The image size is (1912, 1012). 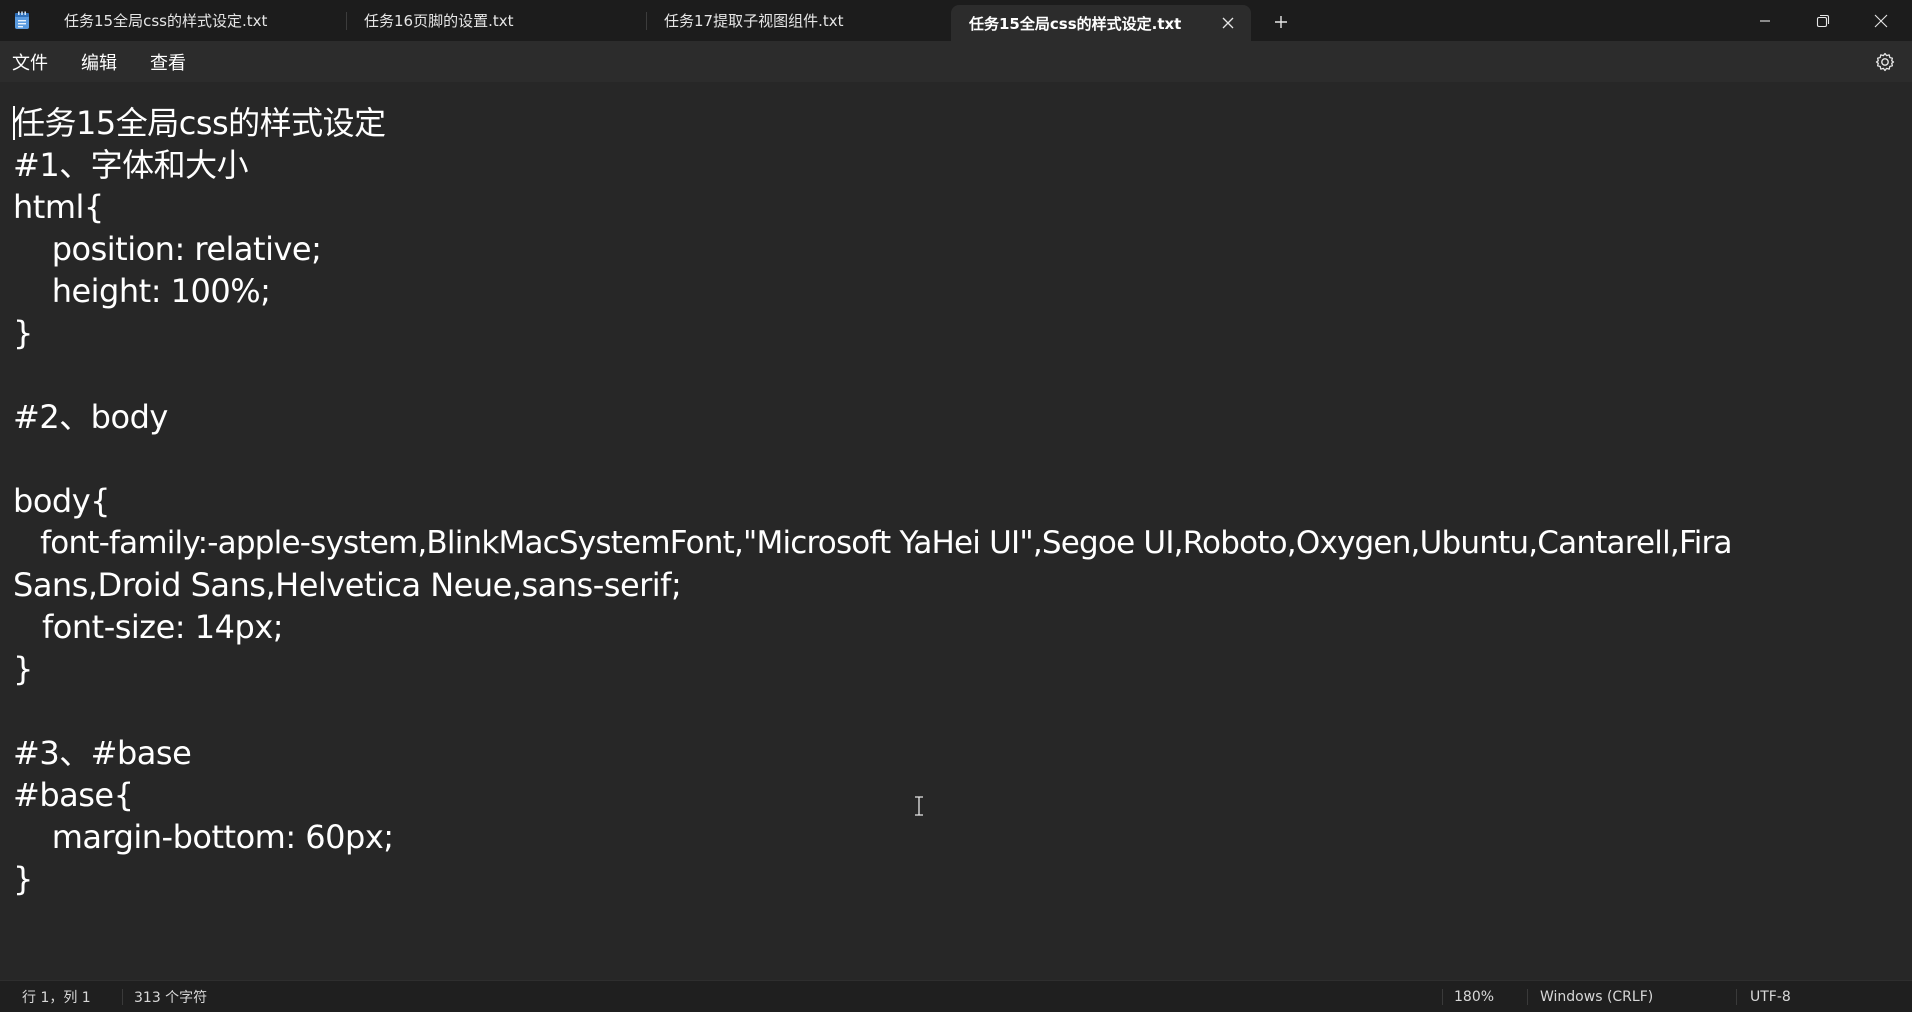 I want to click on zoom-level: 180%, so click(x=1474, y=996).